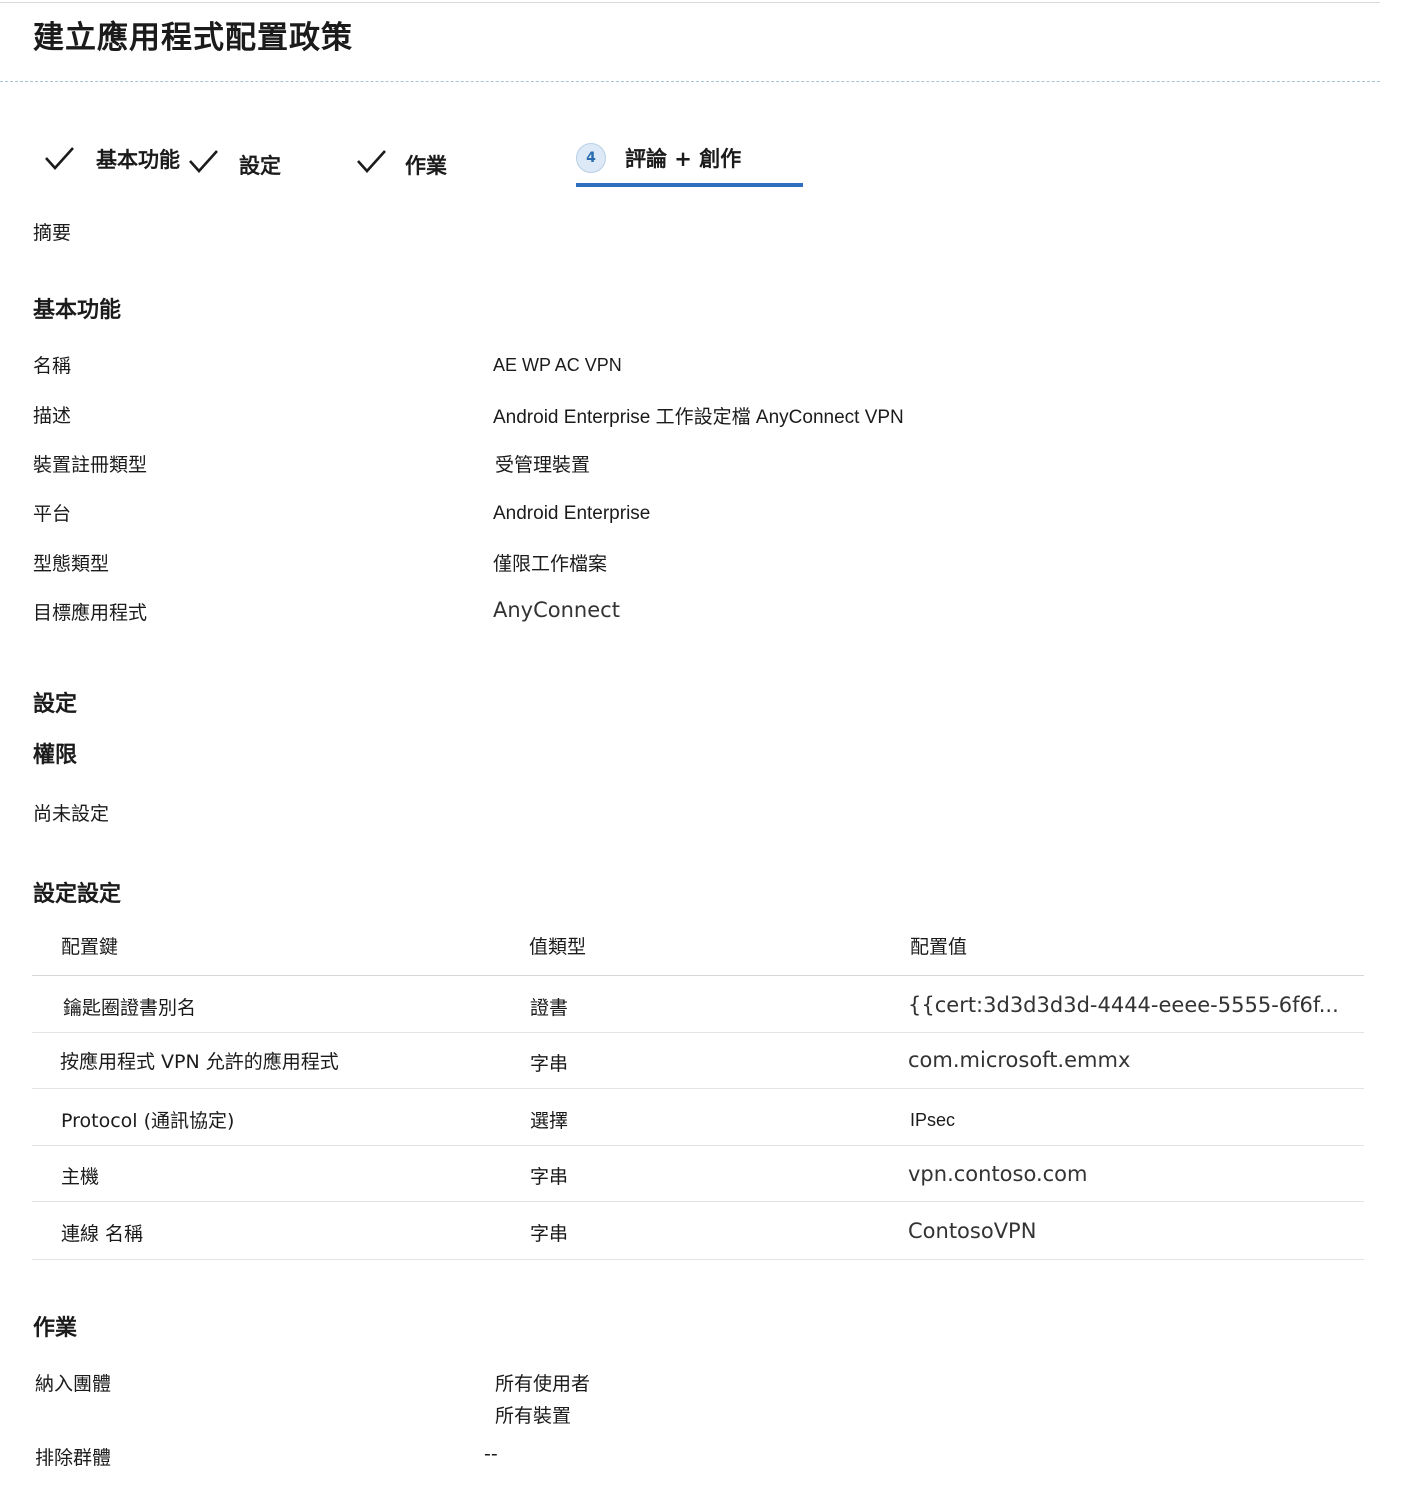 This screenshot has height=1503, width=1406. I want to click on tab-settings: 設定, so click(234, 162).